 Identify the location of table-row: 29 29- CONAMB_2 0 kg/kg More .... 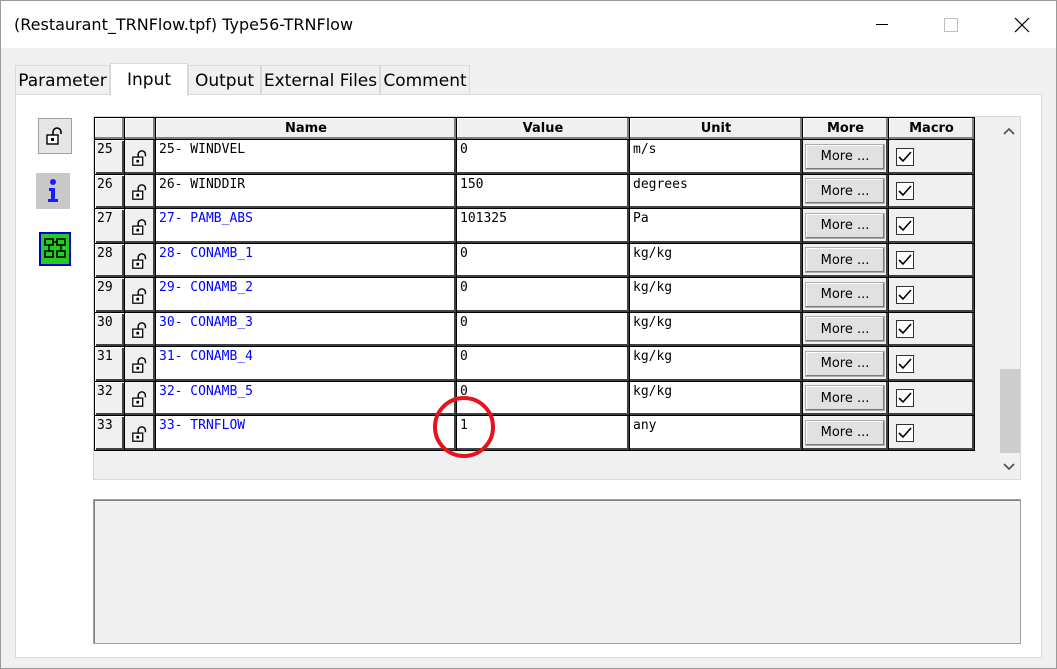
(534, 295).